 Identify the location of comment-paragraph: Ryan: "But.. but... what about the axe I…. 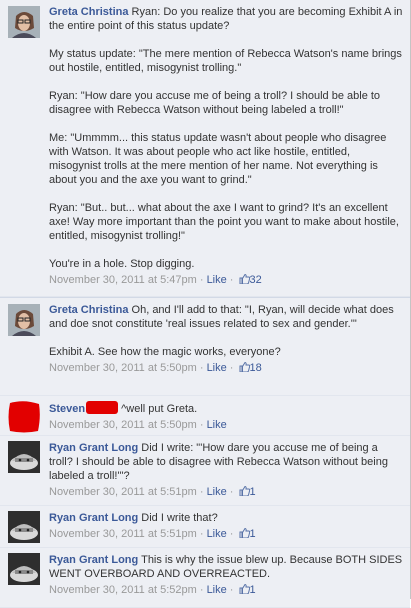
(224, 222).